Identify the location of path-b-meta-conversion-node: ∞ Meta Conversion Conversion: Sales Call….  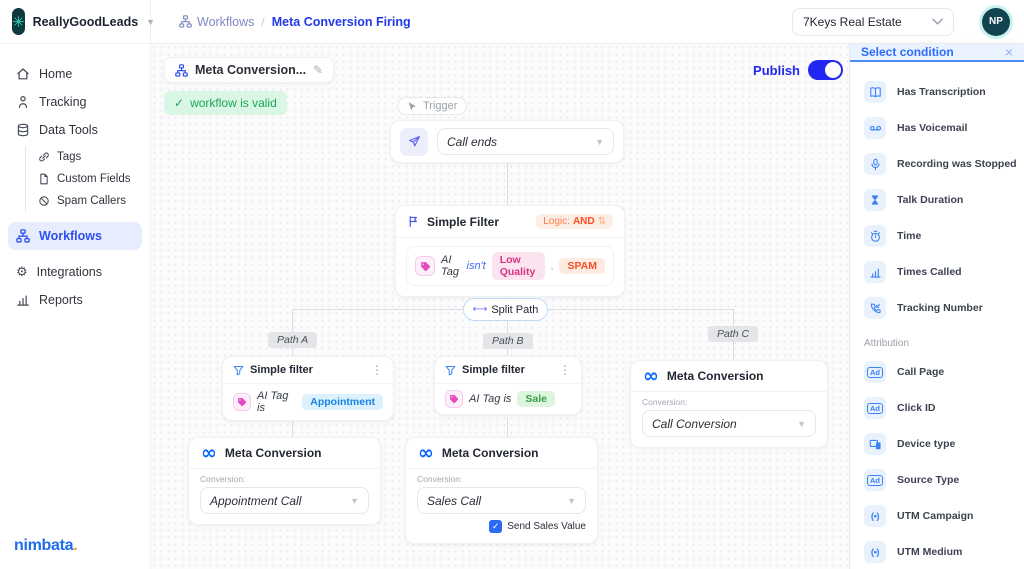
(501, 490).